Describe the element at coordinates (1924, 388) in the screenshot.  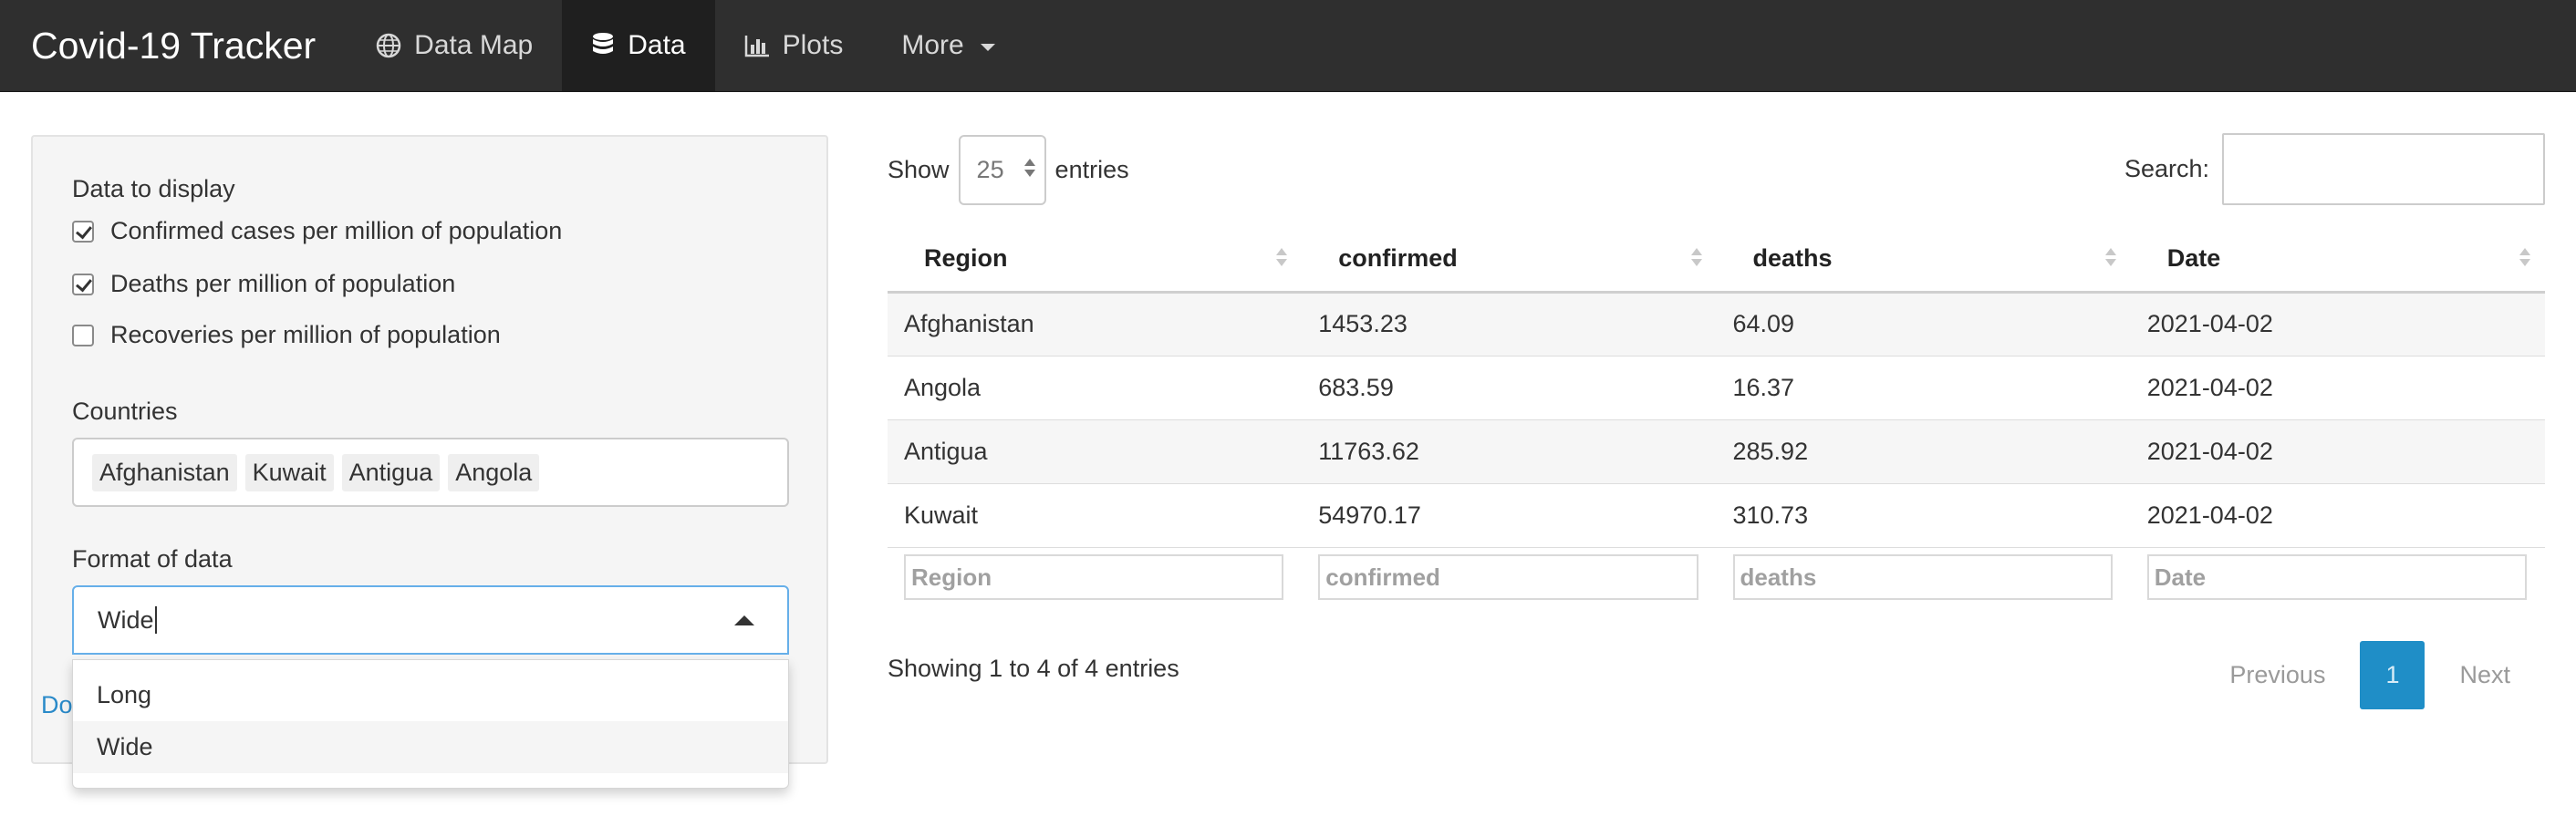
I see `table-cell: 16.37` at that location.